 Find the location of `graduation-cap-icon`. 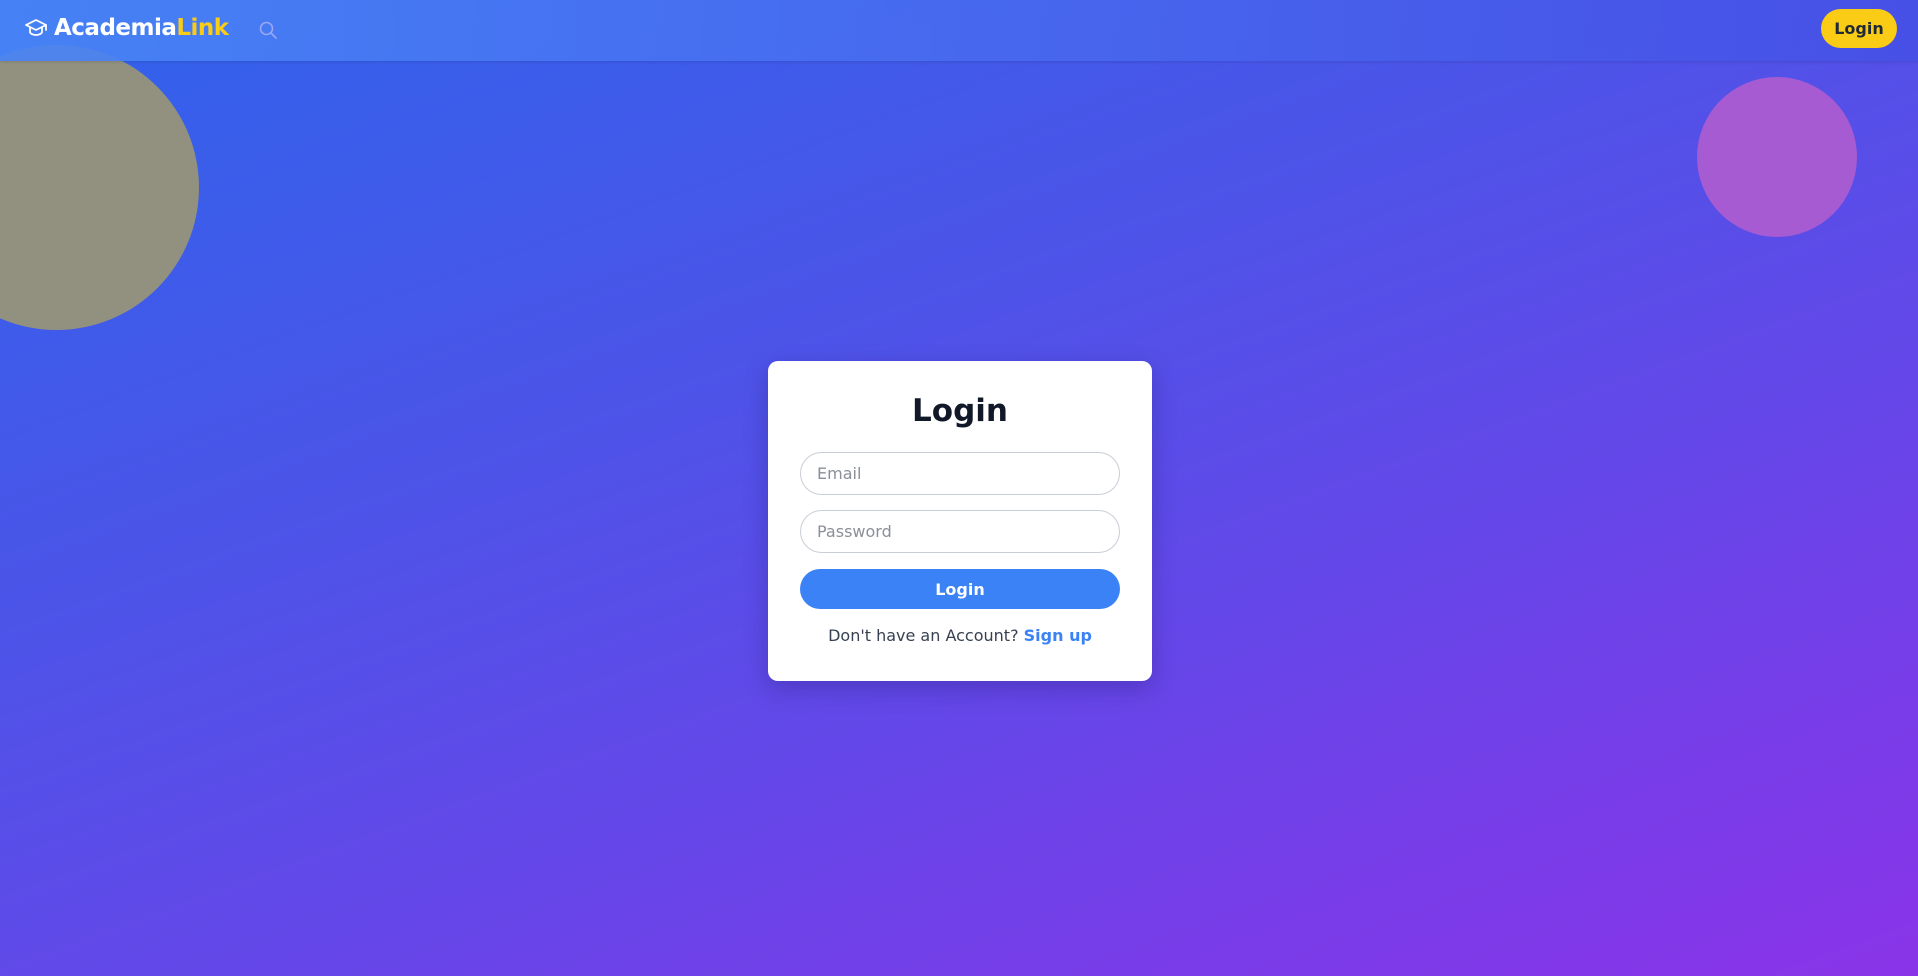

graduation-cap-icon is located at coordinates (36, 28).